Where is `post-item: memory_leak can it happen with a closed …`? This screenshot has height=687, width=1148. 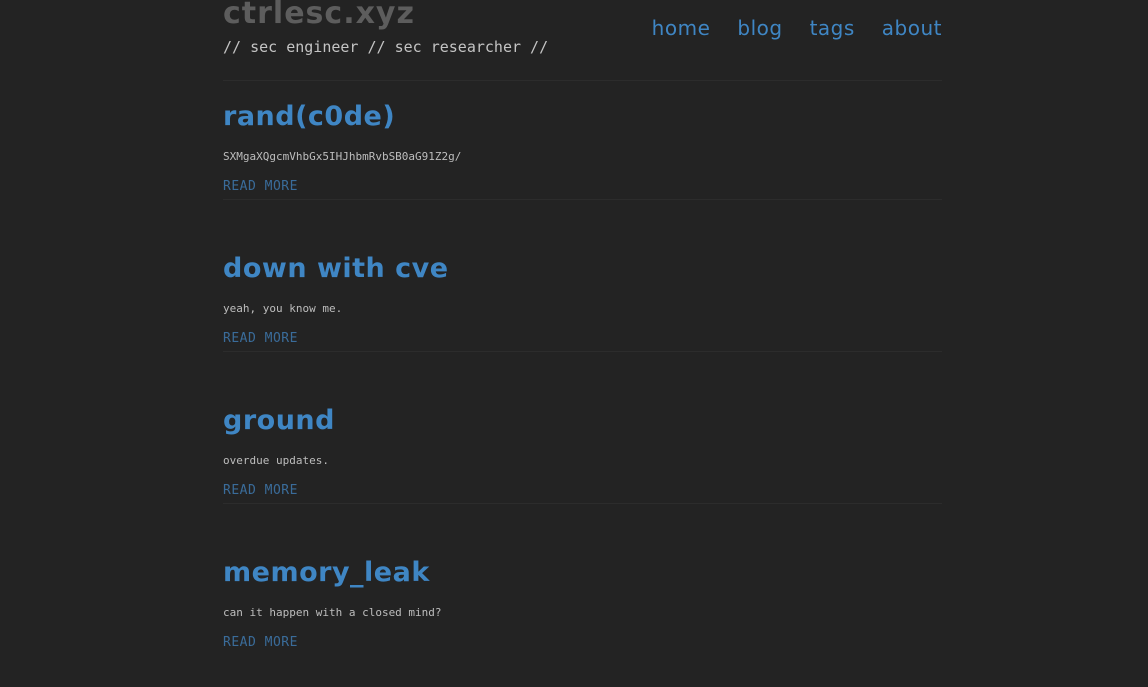 post-item: memory_leak can it happen with a closed … is located at coordinates (582, 579).